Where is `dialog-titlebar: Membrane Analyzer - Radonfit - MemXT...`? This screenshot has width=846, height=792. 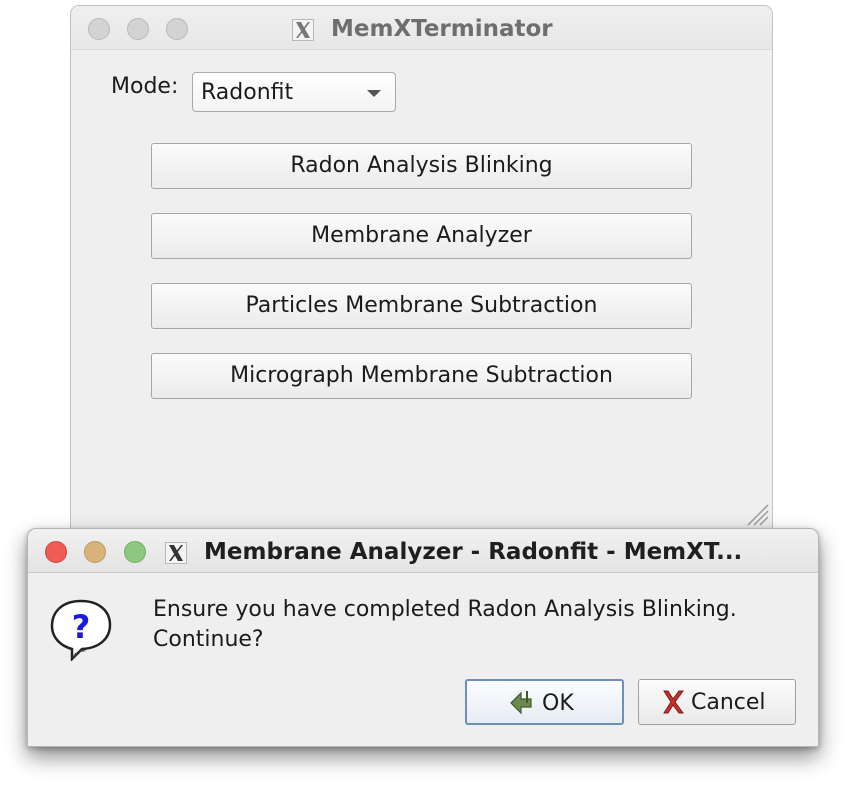 dialog-titlebar: Membrane Analyzer - Radonfit - MemXT... is located at coordinates (423, 551).